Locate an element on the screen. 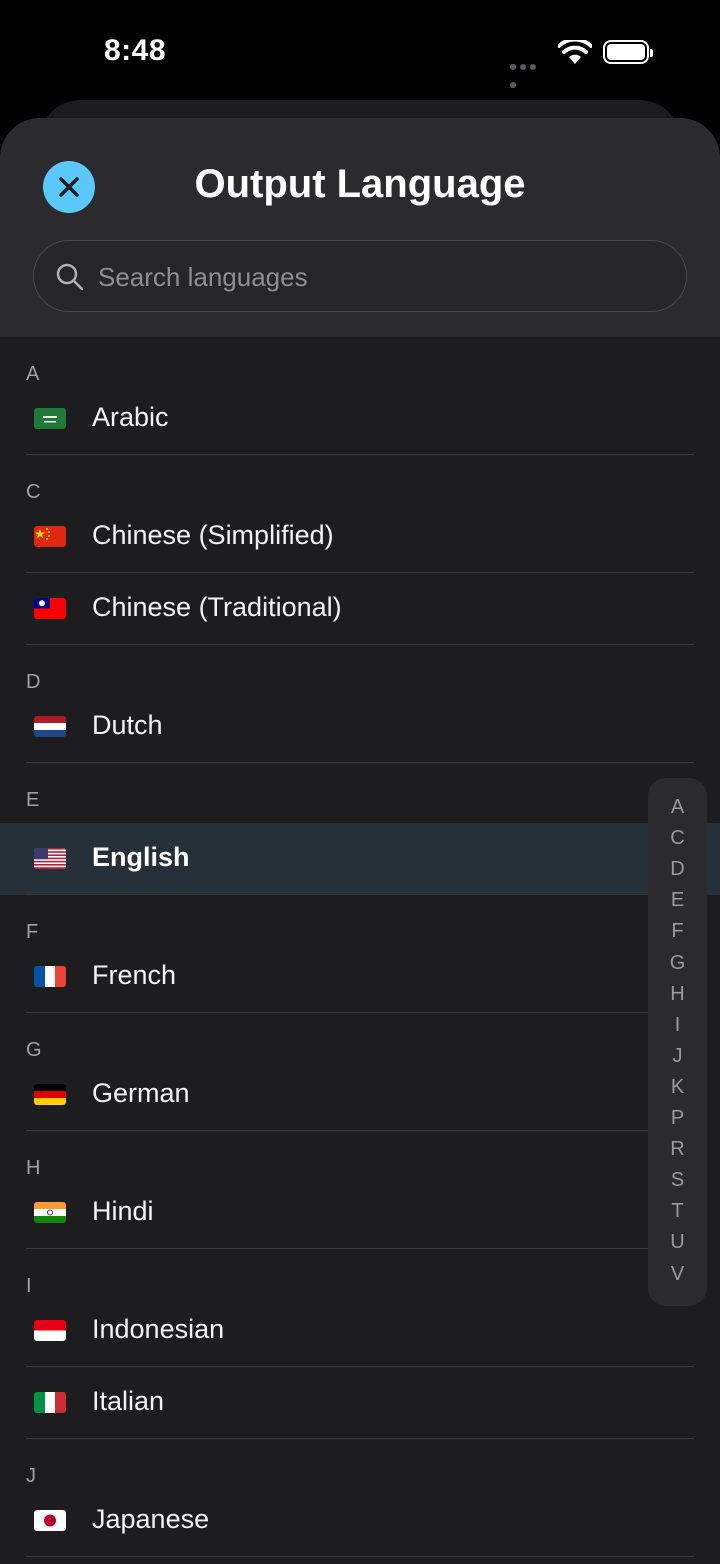  index-letter: H is located at coordinates (677, 994).